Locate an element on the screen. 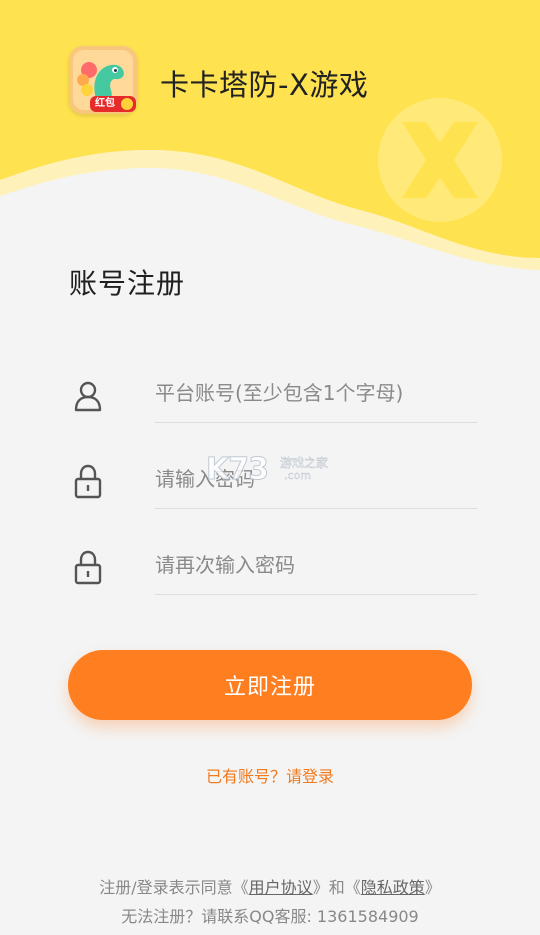 Image resolution: width=540 pixels, height=935 pixels. decorative-x-emblem is located at coordinates (440, 160).